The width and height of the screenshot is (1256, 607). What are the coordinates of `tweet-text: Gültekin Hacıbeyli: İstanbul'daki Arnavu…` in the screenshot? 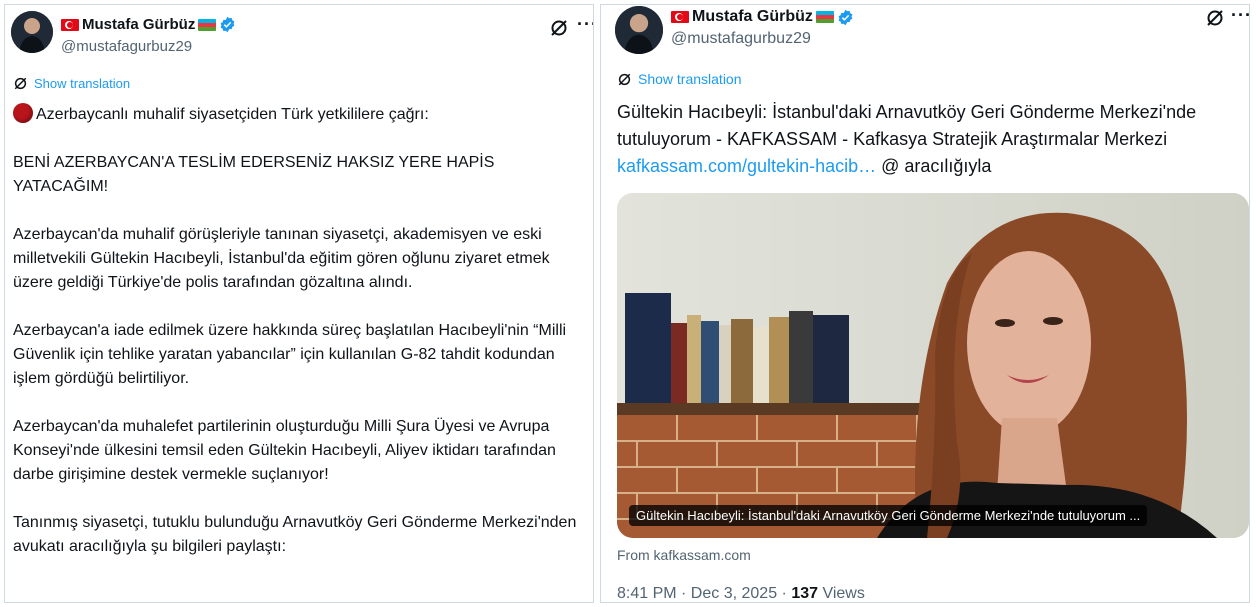 It's located at (929, 139).